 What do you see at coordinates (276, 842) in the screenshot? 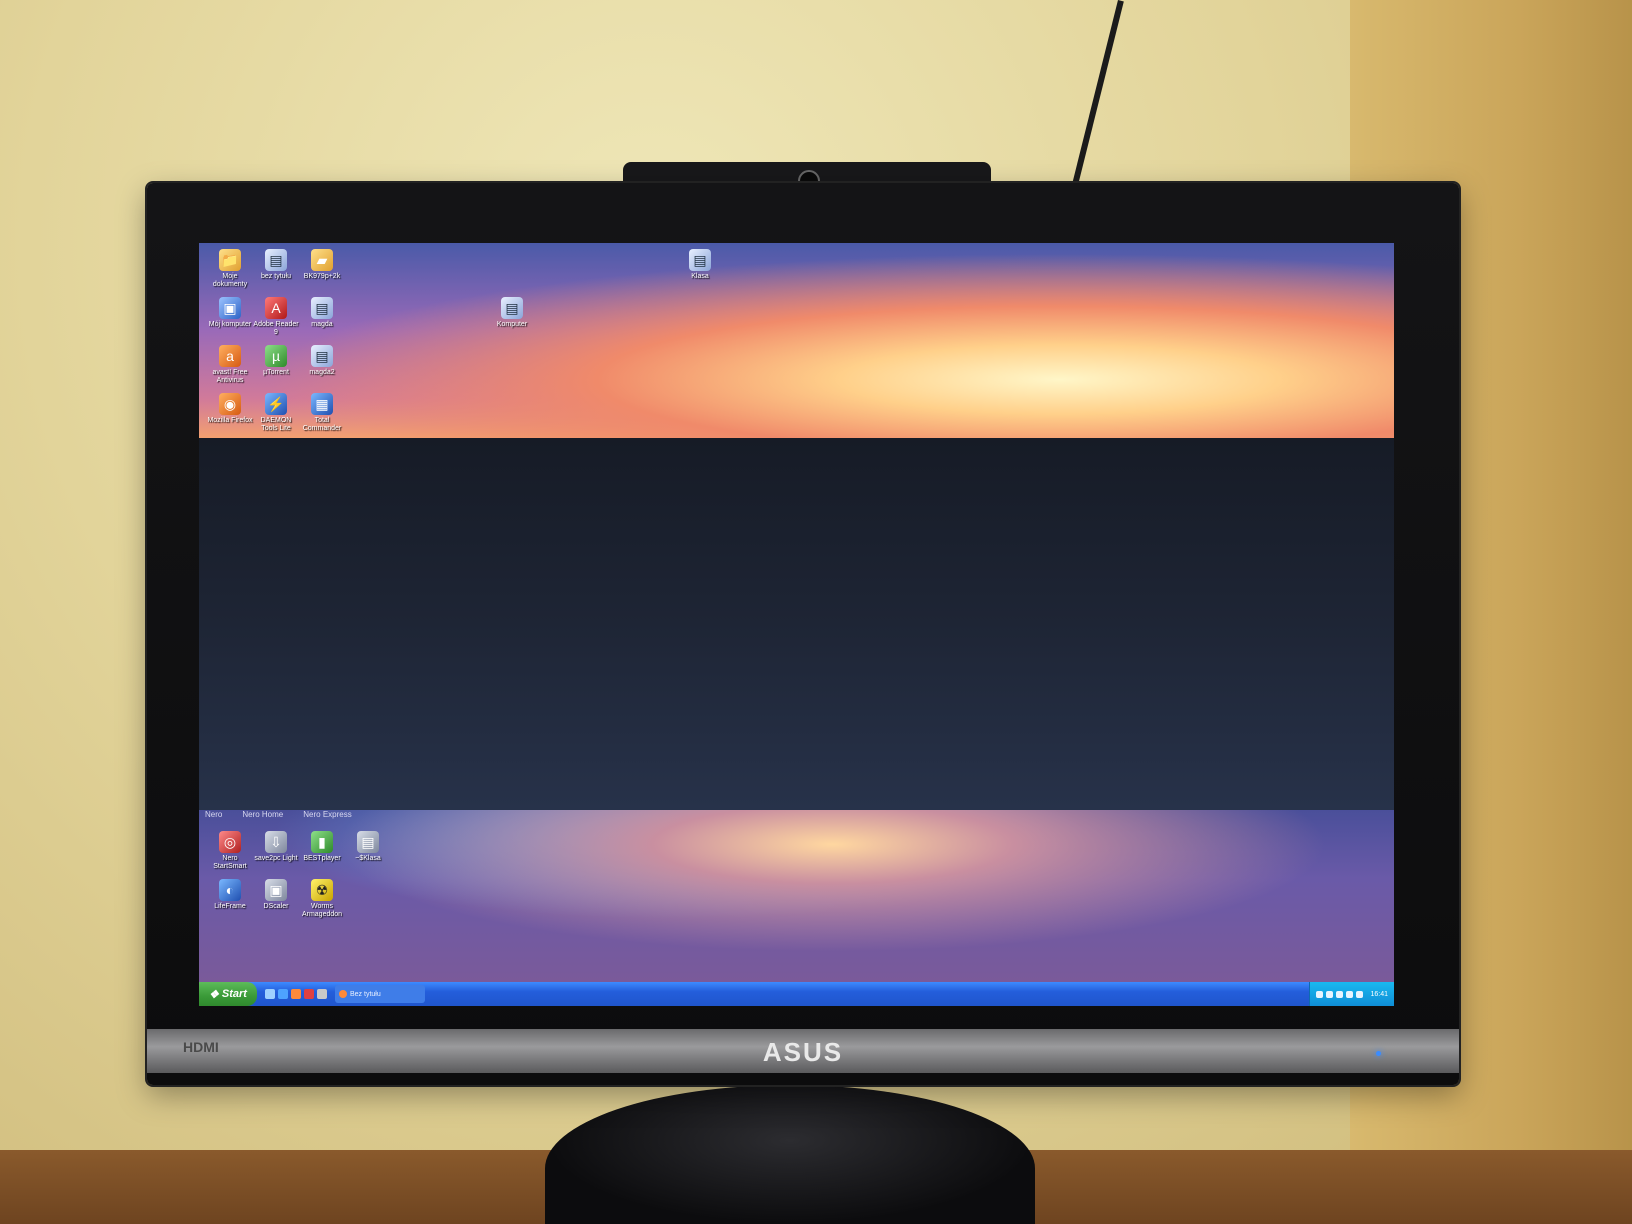
I see `save2pc-icon: ⇩` at bounding box center [276, 842].